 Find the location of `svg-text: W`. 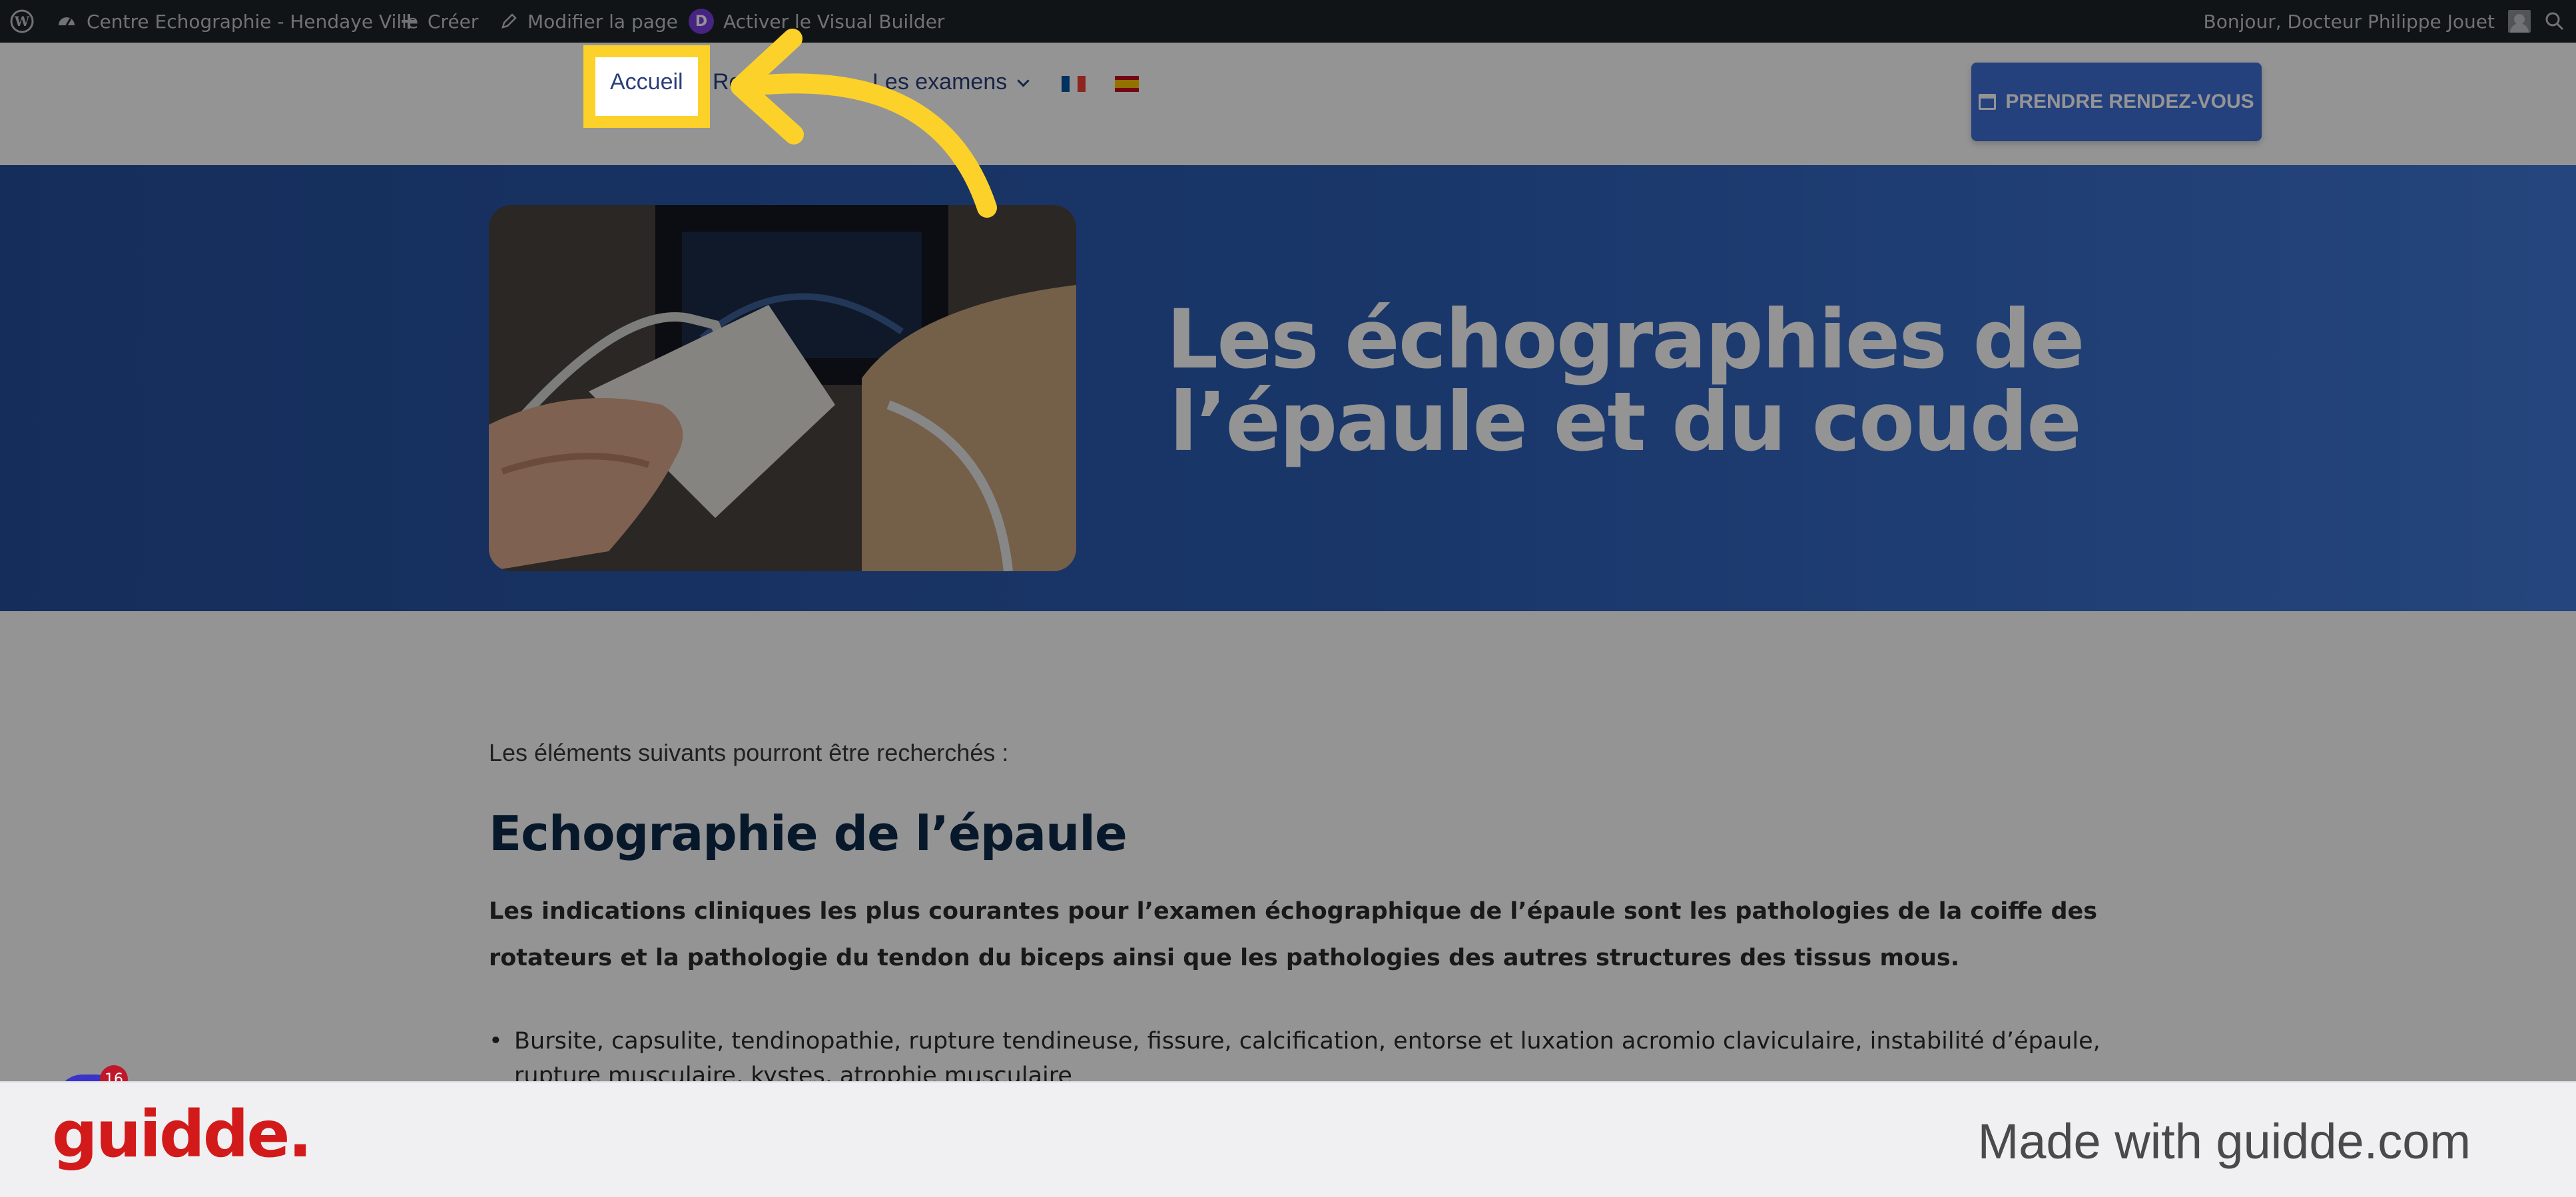

svg-text: W is located at coordinates (22, 21).